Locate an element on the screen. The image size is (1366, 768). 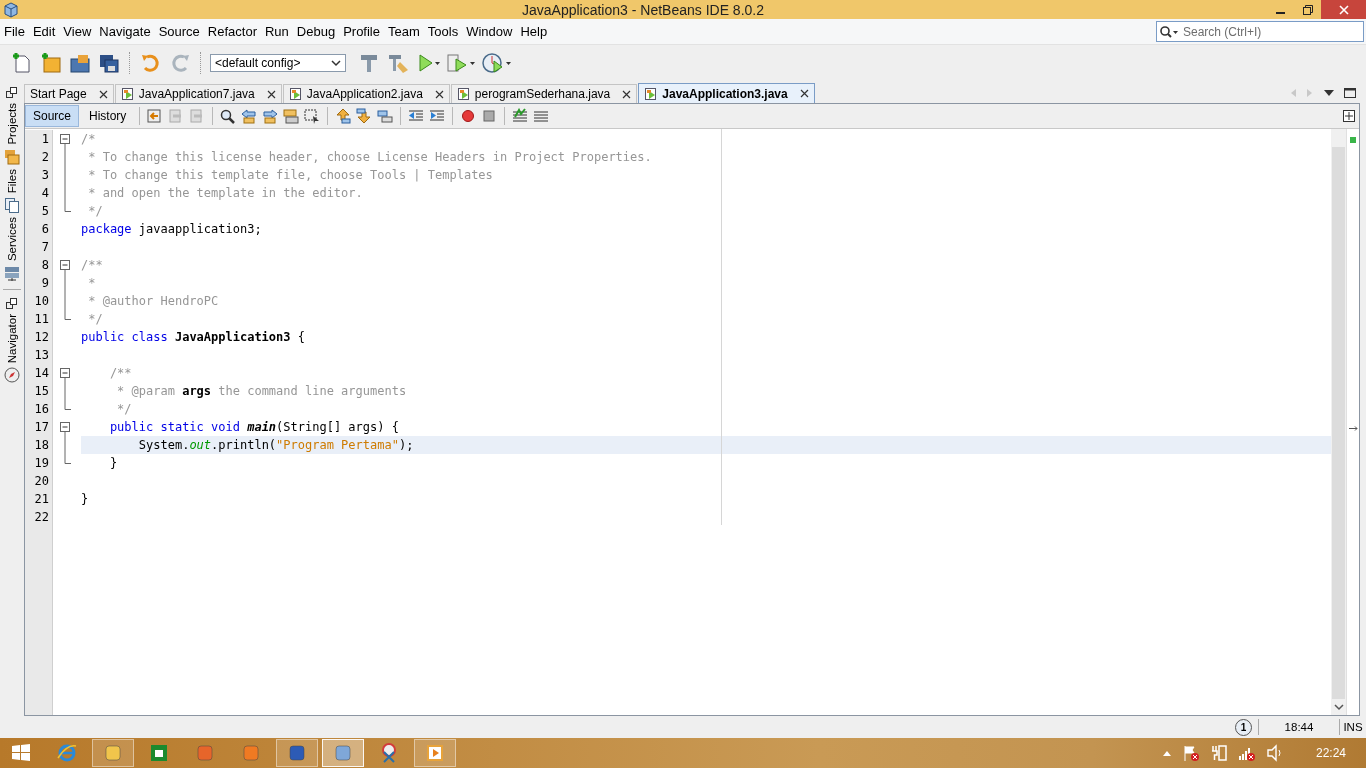
toggle-highlight-icon is located at coordinates (291, 116).